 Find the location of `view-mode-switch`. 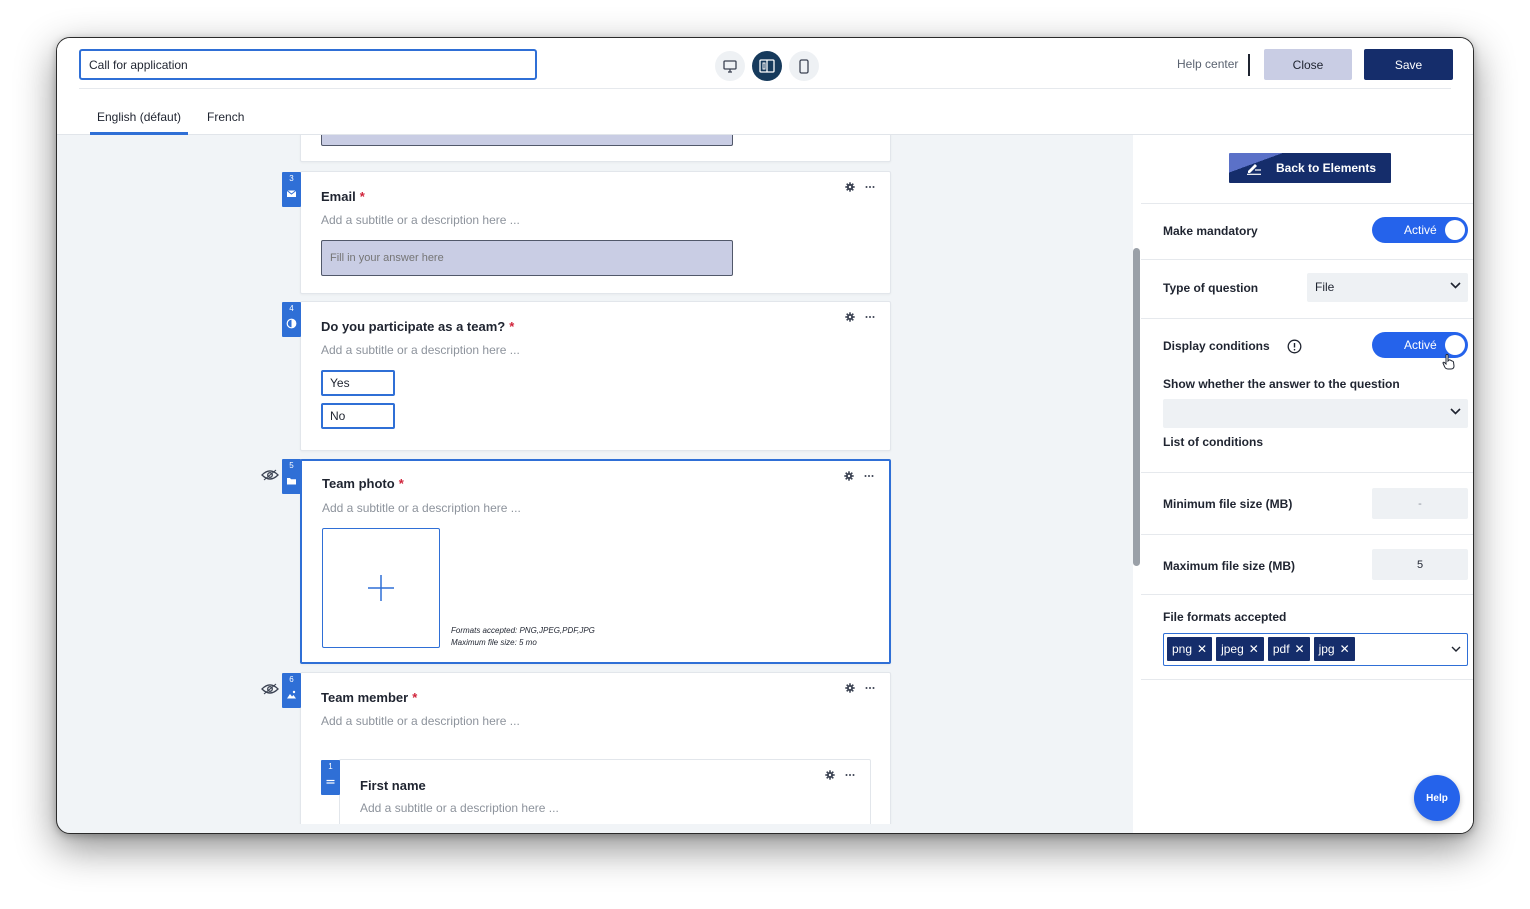

view-mode-switch is located at coordinates (767, 66).